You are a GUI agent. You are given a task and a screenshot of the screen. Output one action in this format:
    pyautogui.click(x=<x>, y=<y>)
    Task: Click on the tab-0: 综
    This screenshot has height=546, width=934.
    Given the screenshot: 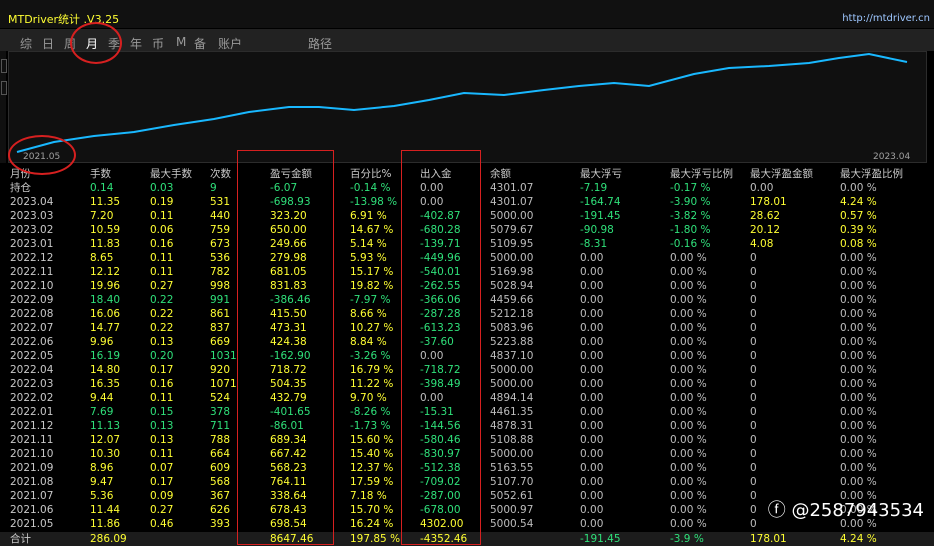 What is the action you would take?
    pyautogui.click(x=26, y=43)
    